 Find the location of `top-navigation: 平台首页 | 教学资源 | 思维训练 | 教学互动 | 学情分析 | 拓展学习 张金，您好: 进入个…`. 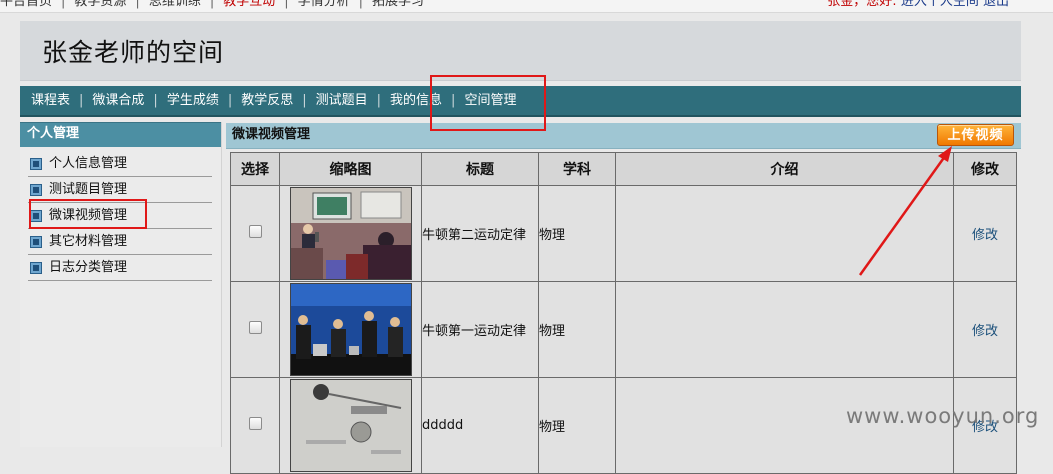

top-navigation: 平台首页 | 教学资源 | 思维训练 | 教学互动 | 学情分析 | 拓展学习 张金，您好: 进入个… is located at coordinates (526, 6).